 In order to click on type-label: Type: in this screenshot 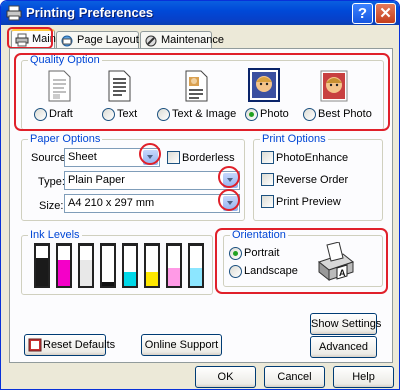, I will do `click(51, 182)`.